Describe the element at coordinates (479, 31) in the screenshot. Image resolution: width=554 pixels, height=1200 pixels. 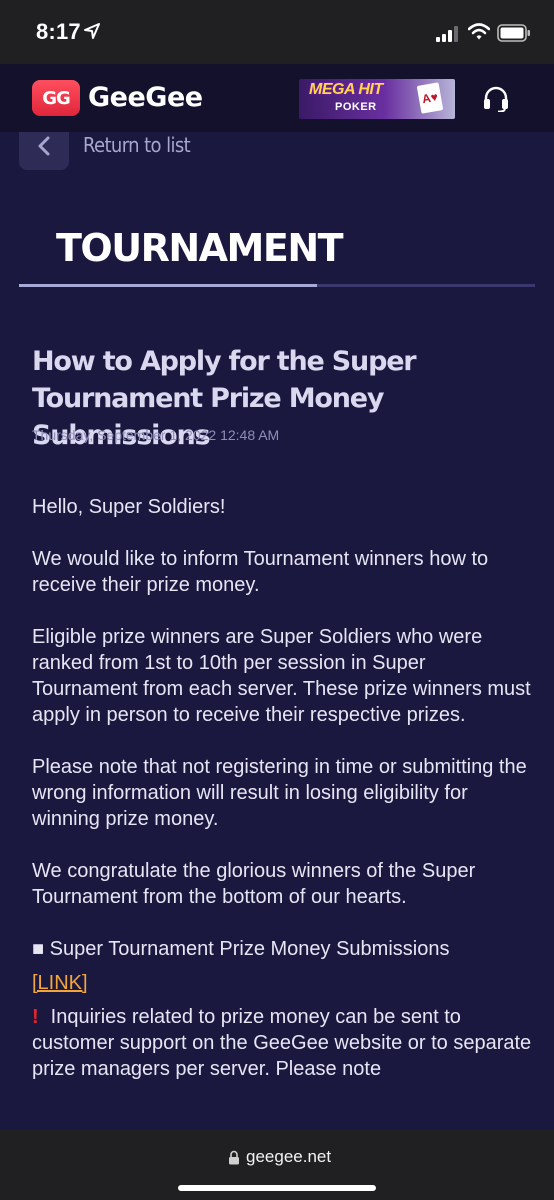
I see `wifi-icon` at that location.